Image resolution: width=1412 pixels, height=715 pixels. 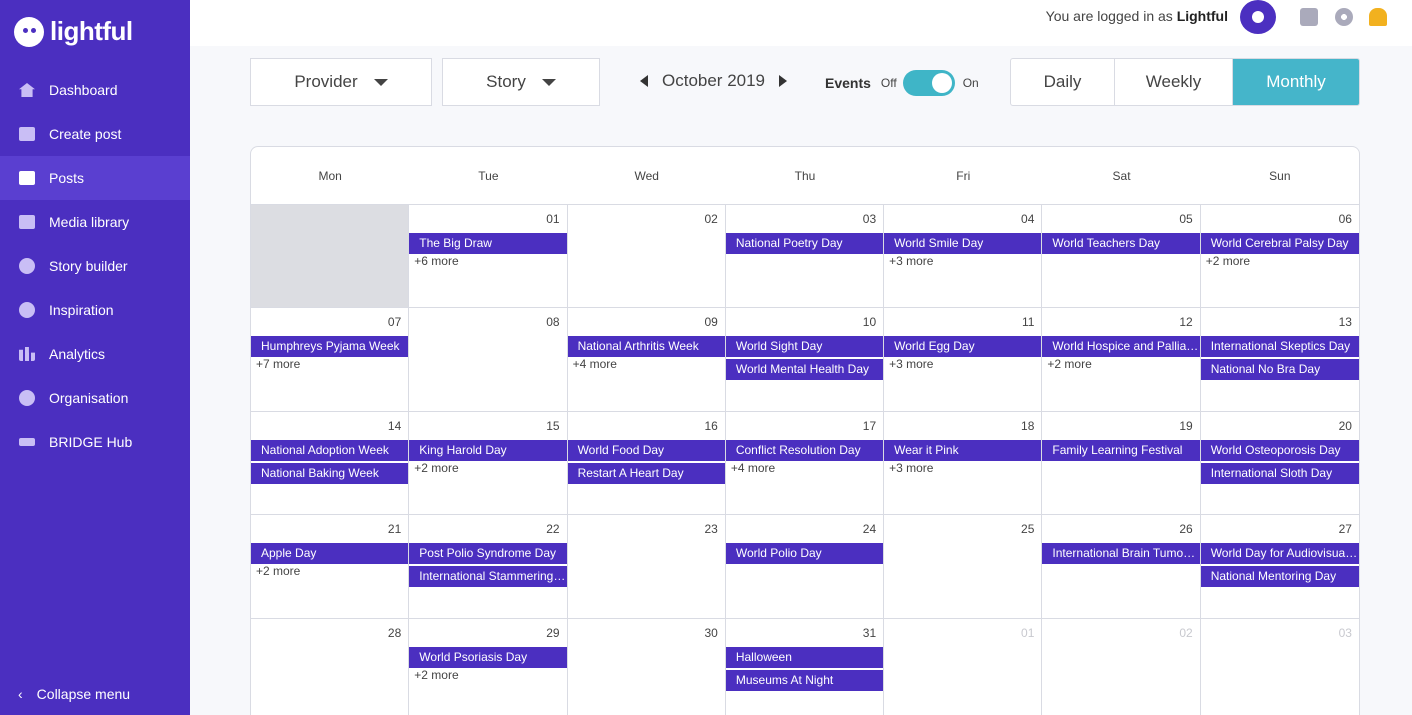 I want to click on event-chip: National Mentoring Day, so click(x=1279, y=576).